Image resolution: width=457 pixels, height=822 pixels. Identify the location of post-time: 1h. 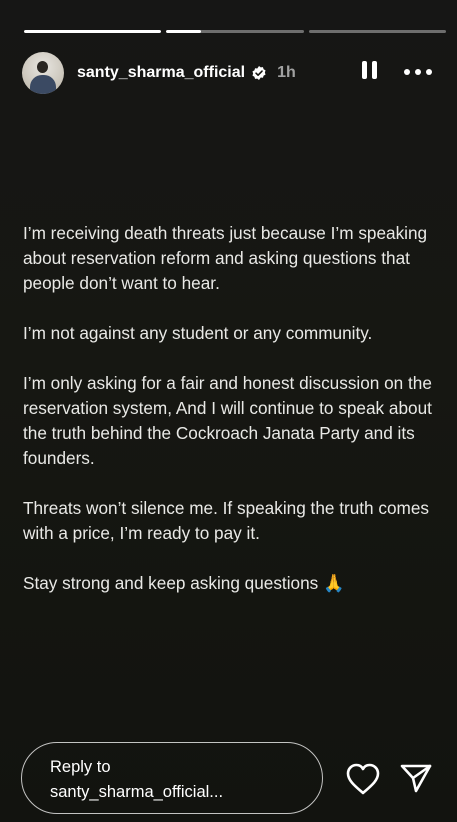
(286, 72).